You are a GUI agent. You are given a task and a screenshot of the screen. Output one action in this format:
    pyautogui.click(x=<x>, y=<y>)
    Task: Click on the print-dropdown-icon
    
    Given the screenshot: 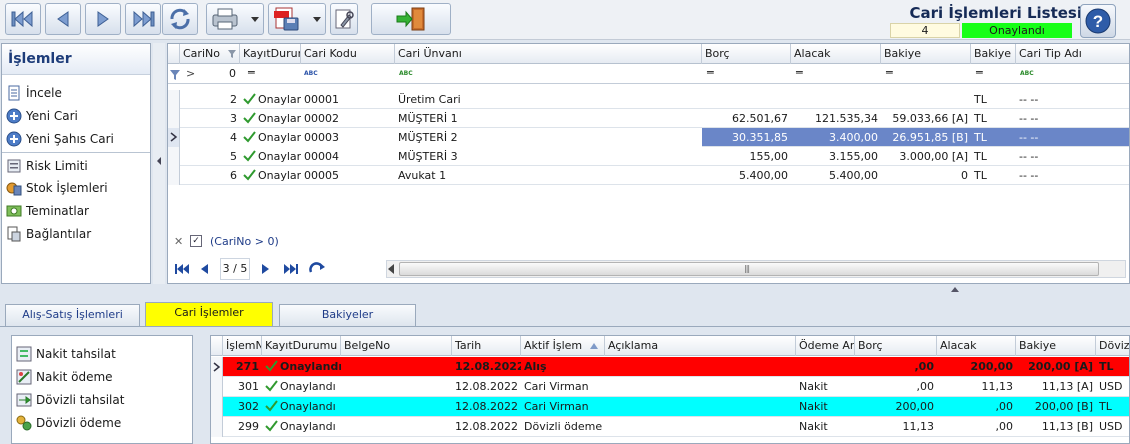 What is the action you would take?
    pyautogui.click(x=255, y=19)
    